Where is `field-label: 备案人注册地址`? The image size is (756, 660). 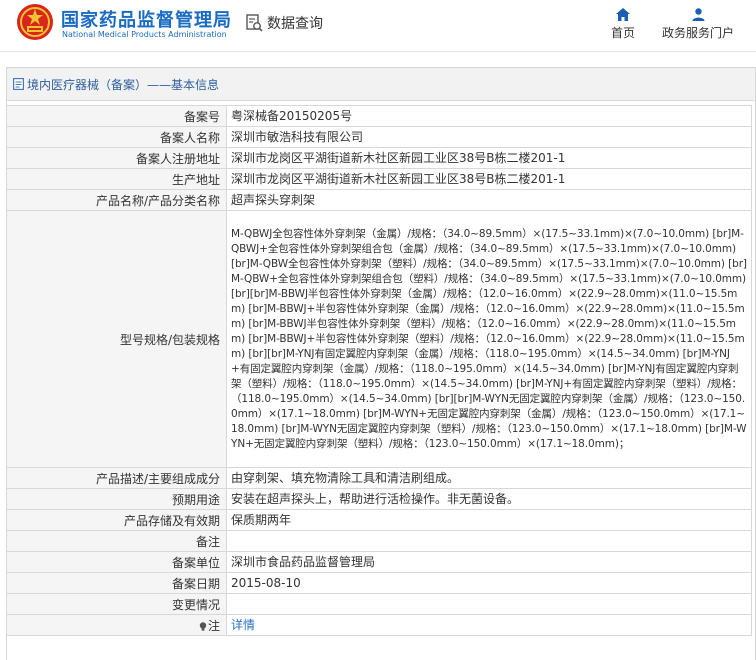
field-label: 备案人注册地址 is located at coordinates (116, 158).